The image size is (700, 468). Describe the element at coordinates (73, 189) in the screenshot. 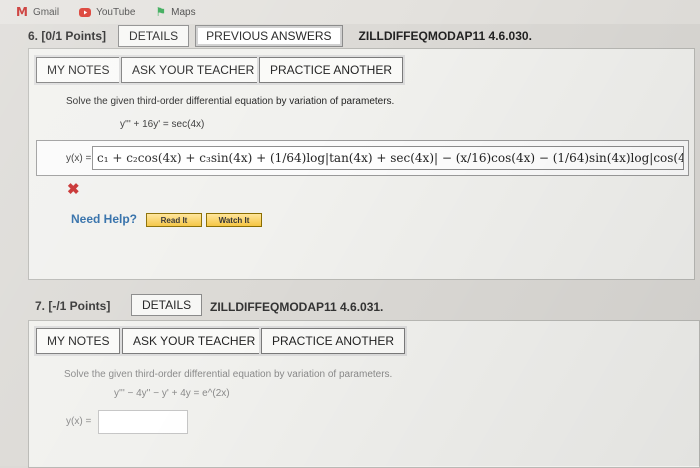

I see `incorrect-x-icon: ✖` at that location.